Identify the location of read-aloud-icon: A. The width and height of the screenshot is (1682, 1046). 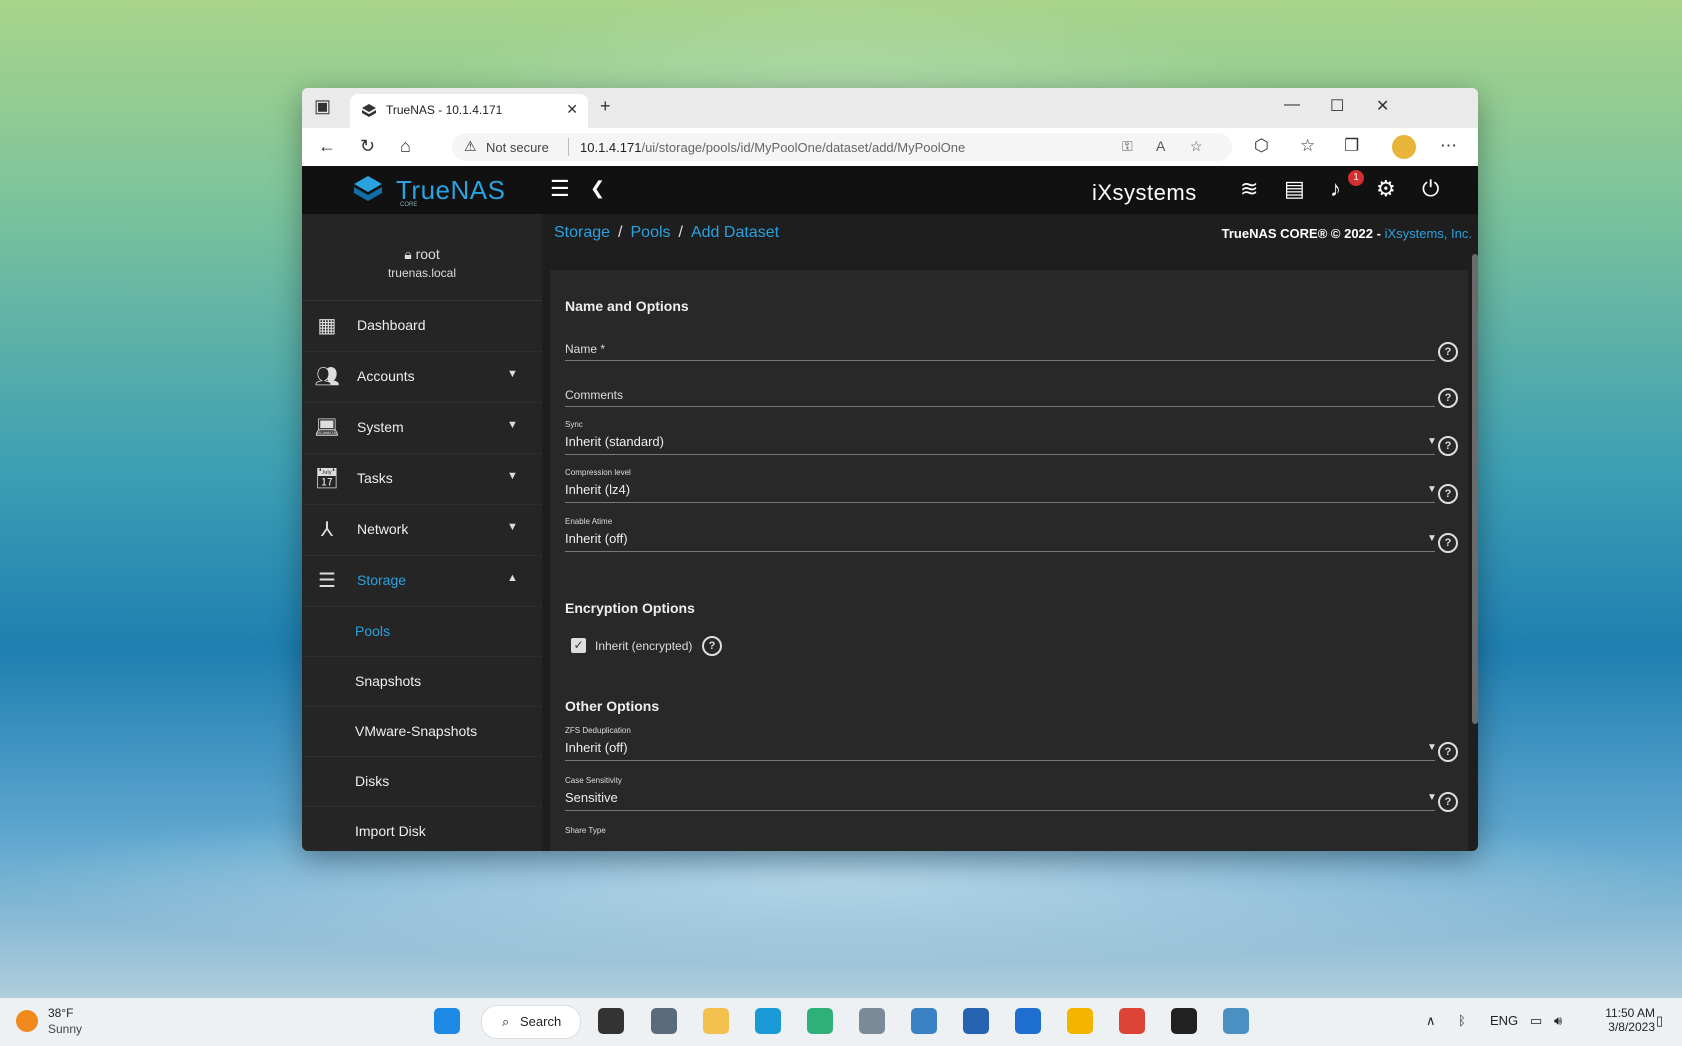
(1160, 146).